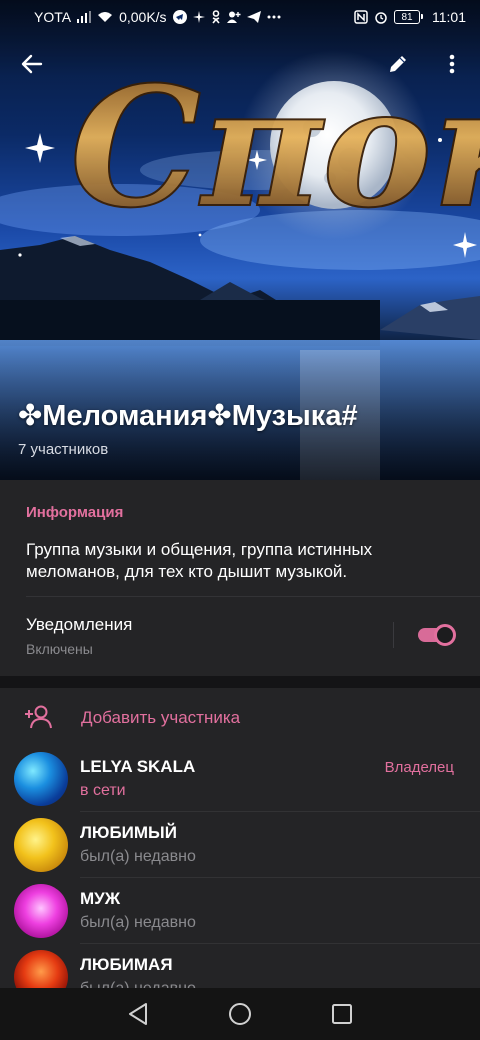 The height and width of the screenshot is (1040, 480). Describe the element at coordinates (233, 17) in the screenshot. I see `add-contact-icon` at that location.